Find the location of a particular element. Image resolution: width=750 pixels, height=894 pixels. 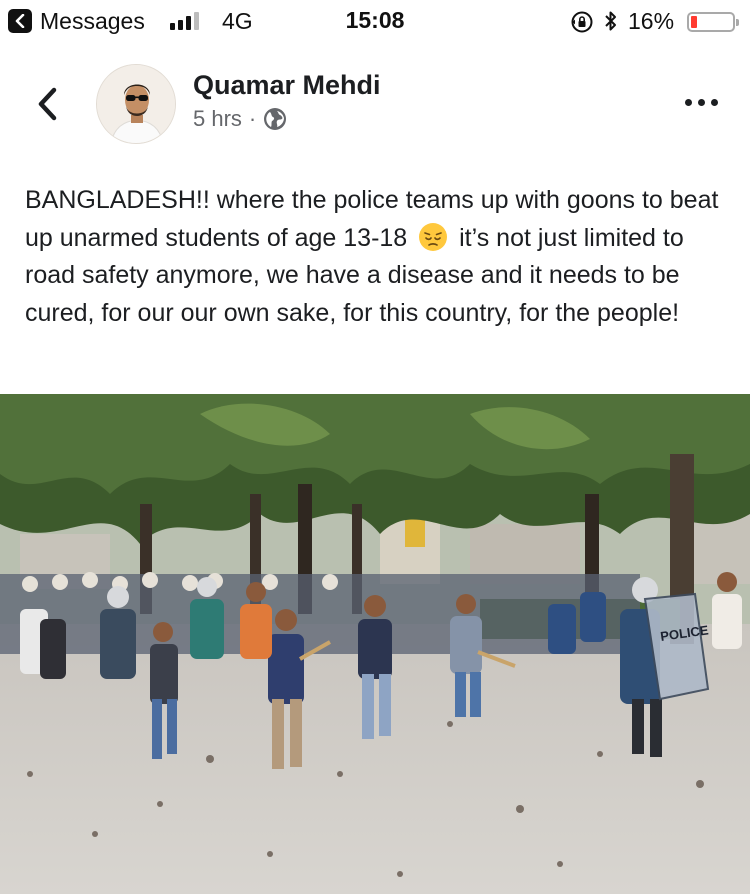

back-button is located at coordinates (48, 104).